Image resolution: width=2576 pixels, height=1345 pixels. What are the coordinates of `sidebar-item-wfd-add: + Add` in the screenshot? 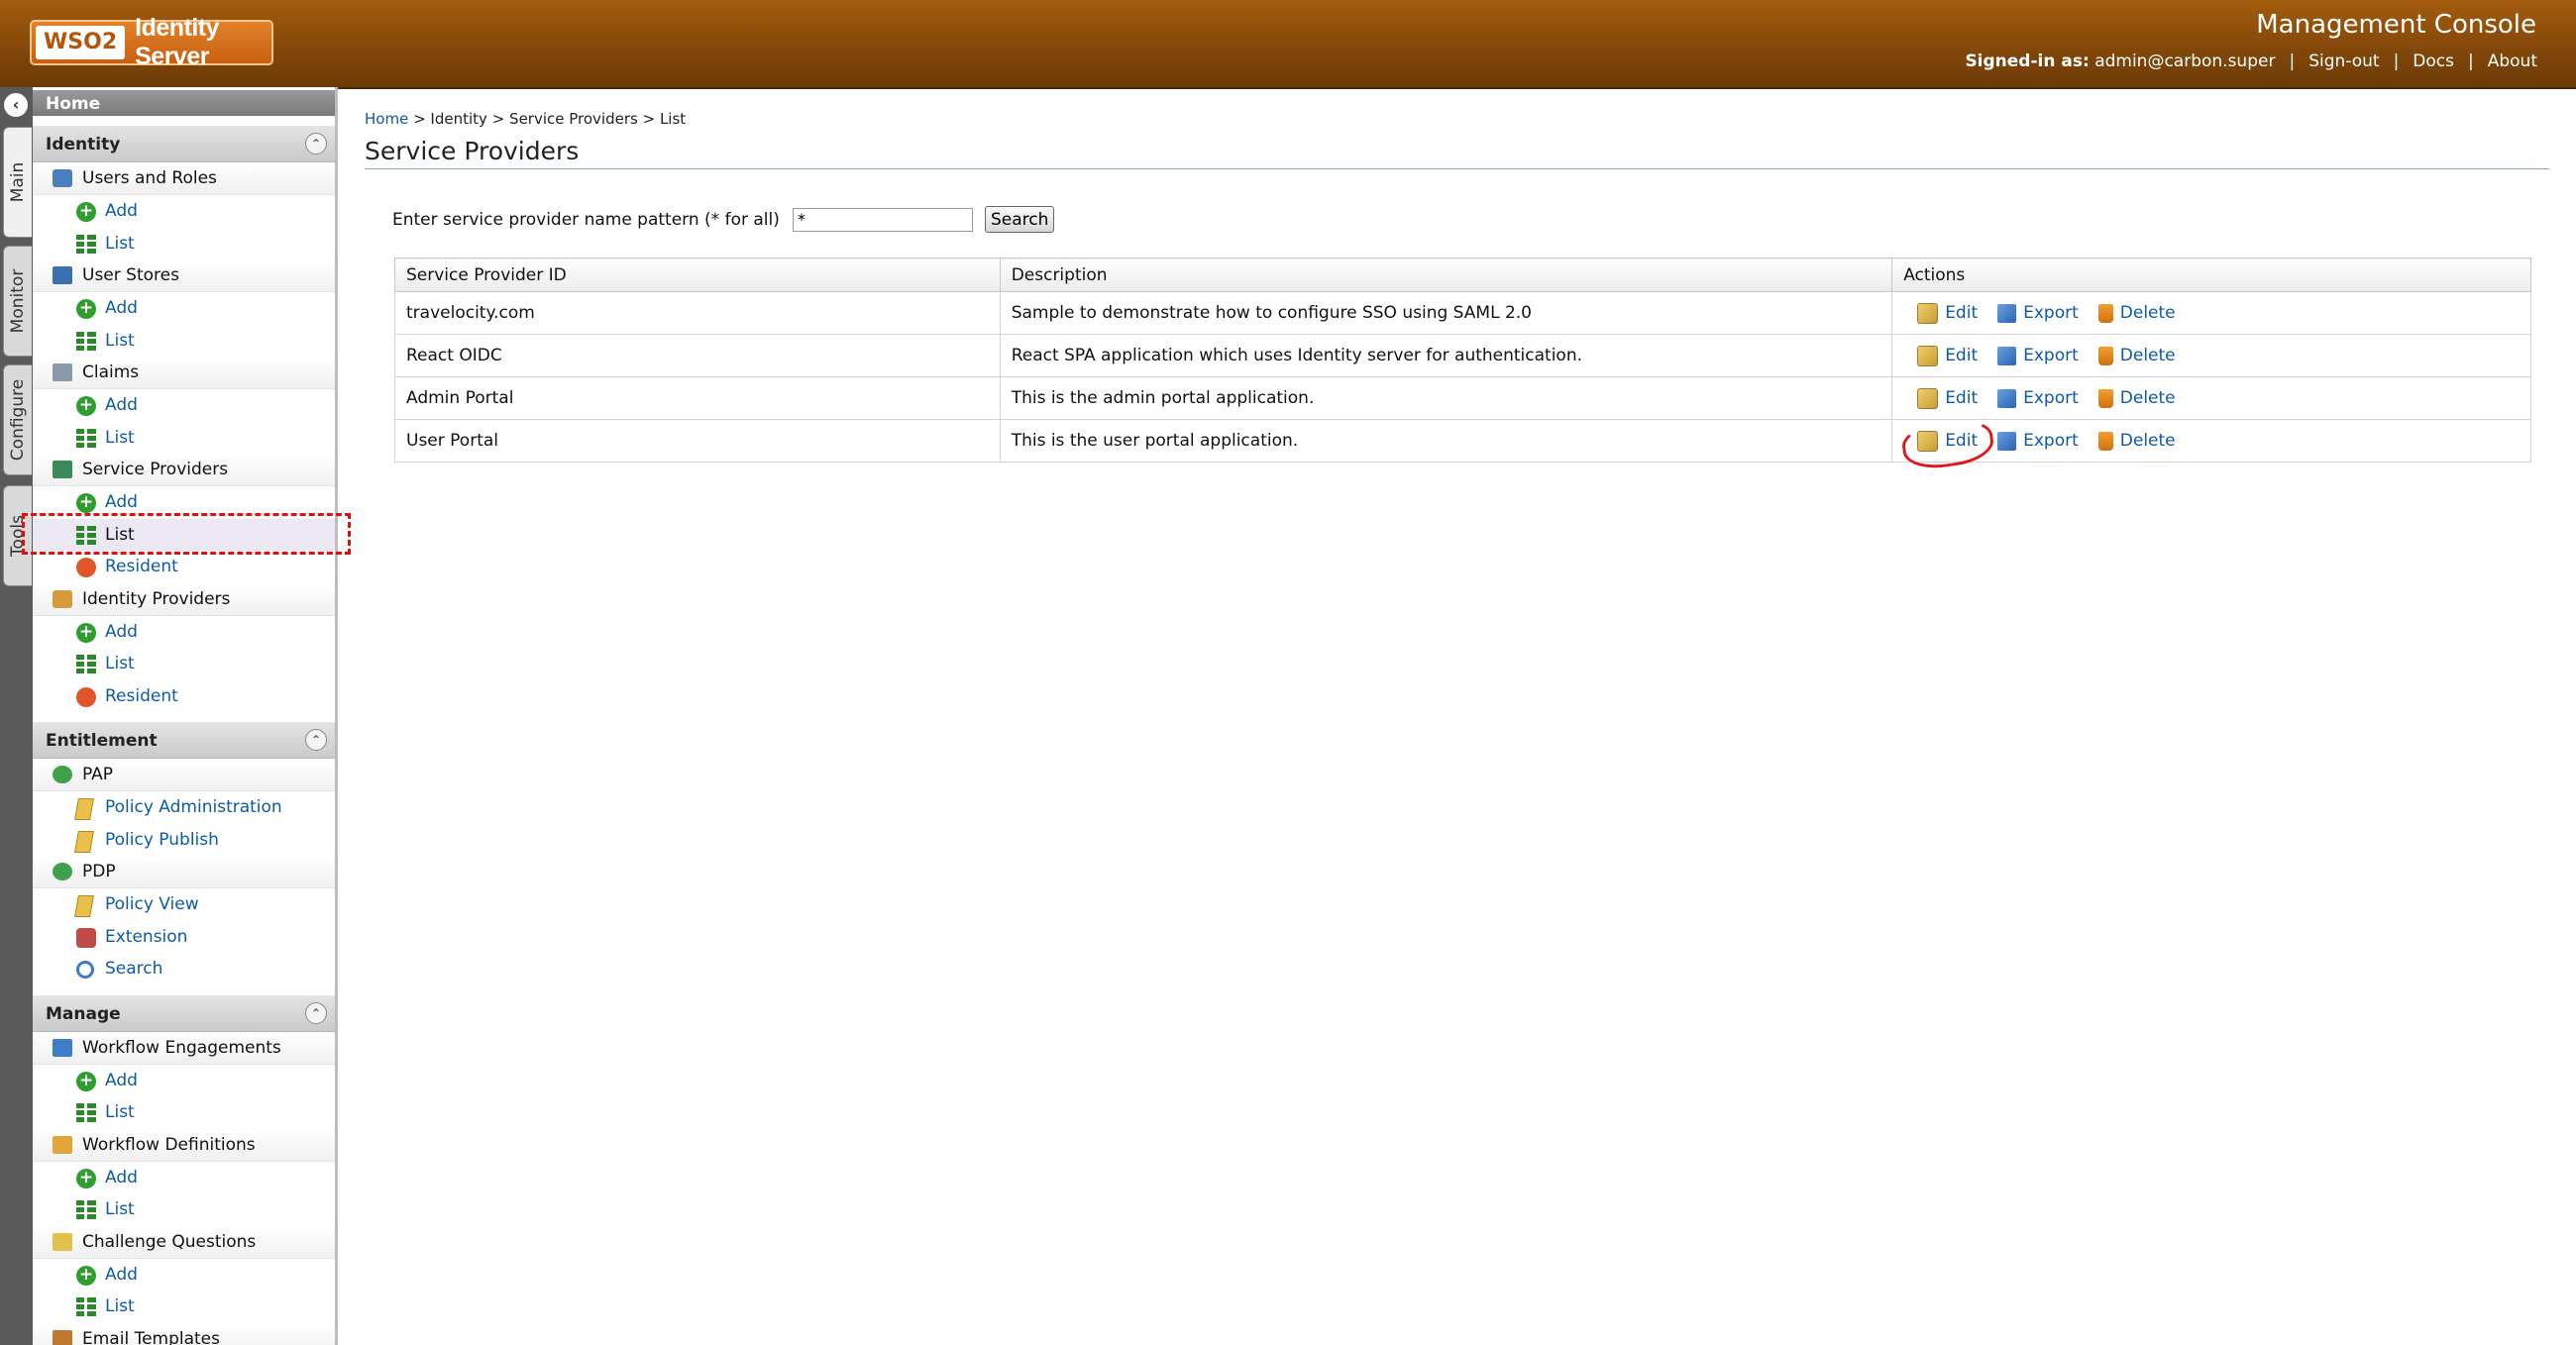 It's located at (184, 1178).